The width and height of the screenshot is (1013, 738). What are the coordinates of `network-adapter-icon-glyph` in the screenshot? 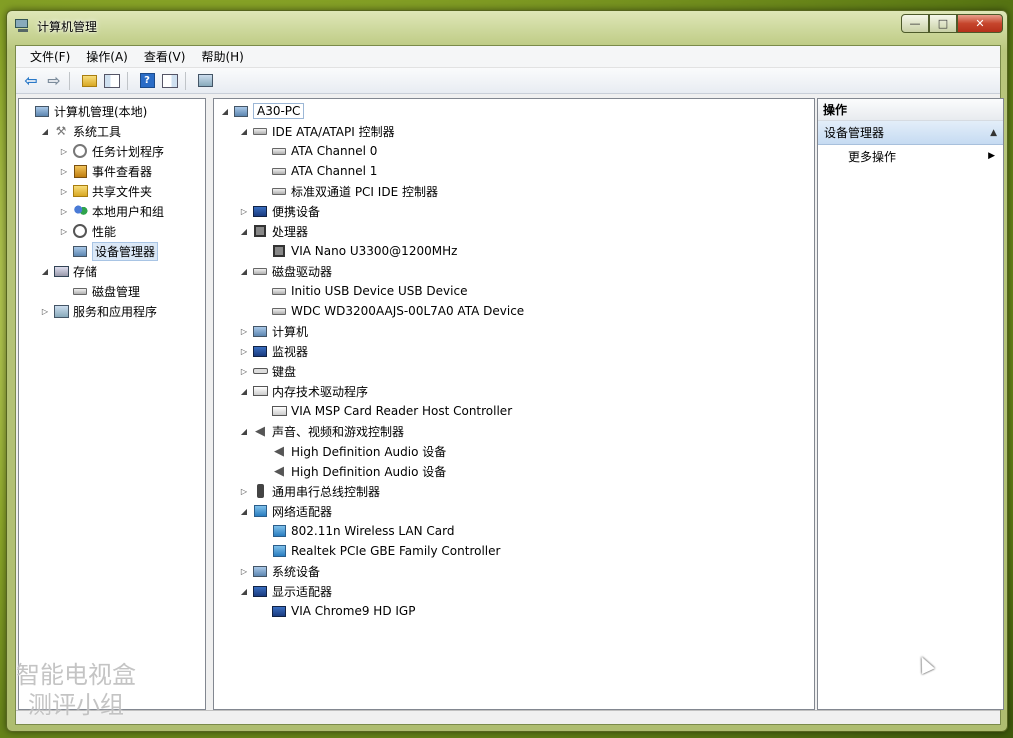 It's located at (260, 511).